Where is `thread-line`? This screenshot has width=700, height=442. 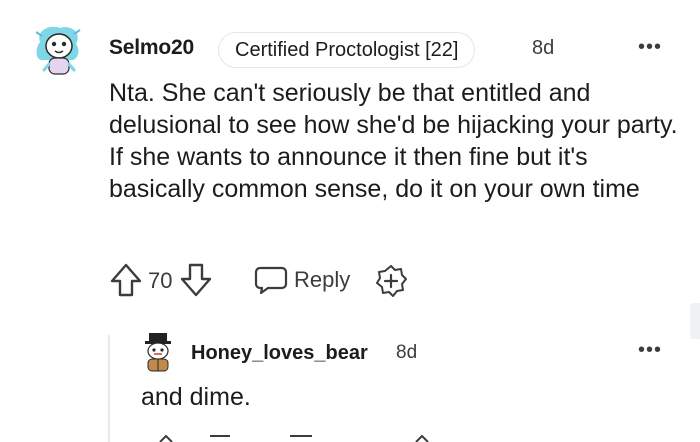
thread-line is located at coordinates (109, 388).